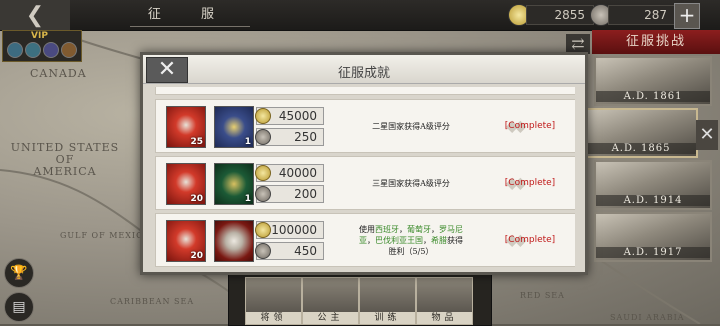 The width and height of the screenshot is (720, 326). I want to click on dialog-title: 征服成就, so click(363, 73).